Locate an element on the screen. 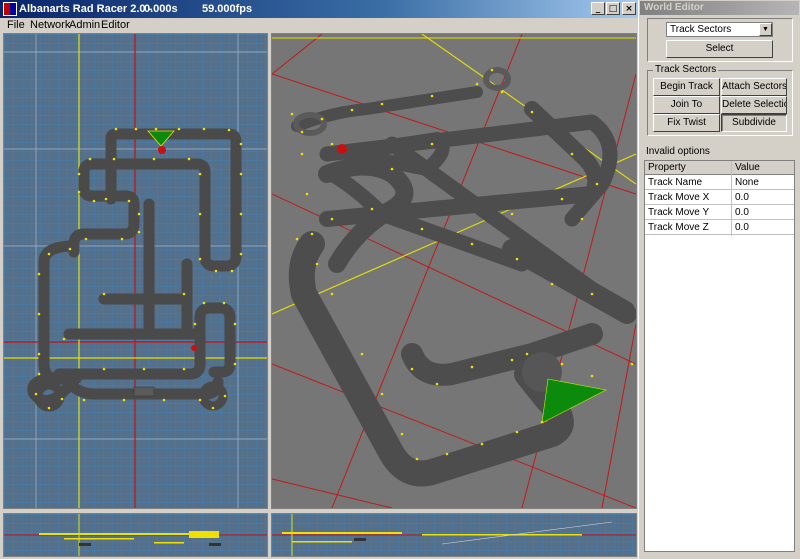 The width and height of the screenshot is (800, 559). table-row: Track Name None is located at coordinates (719, 183).